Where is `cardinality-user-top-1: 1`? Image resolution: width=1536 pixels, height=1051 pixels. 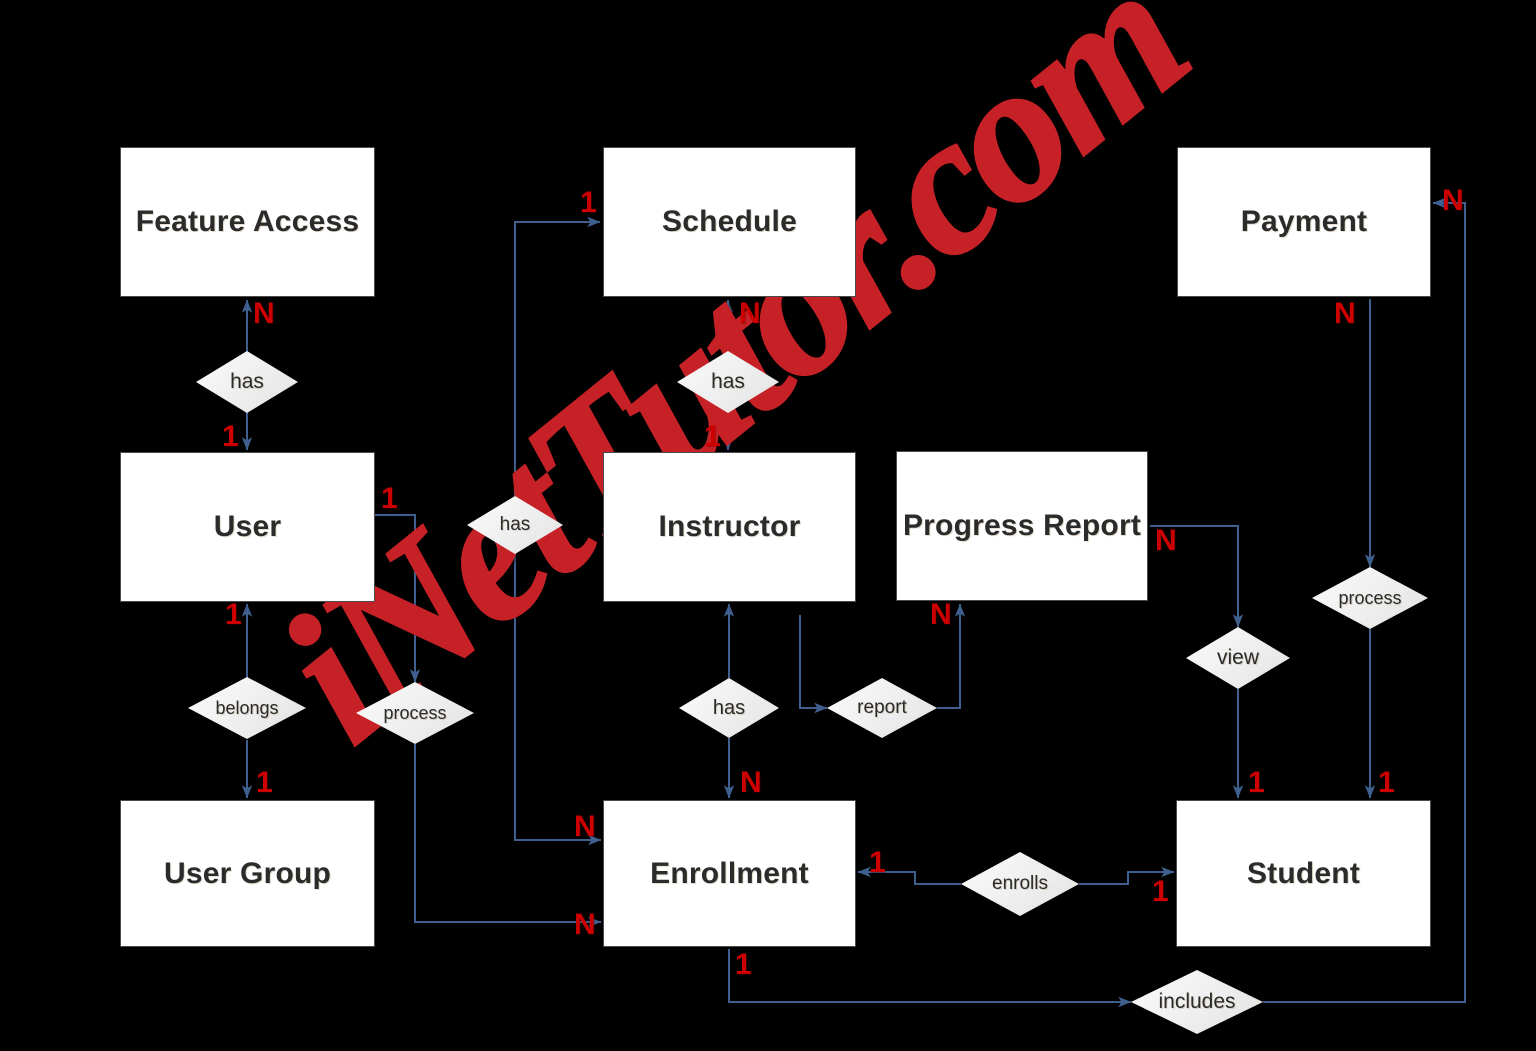
cardinality-user-top-1: 1 is located at coordinates (230, 436).